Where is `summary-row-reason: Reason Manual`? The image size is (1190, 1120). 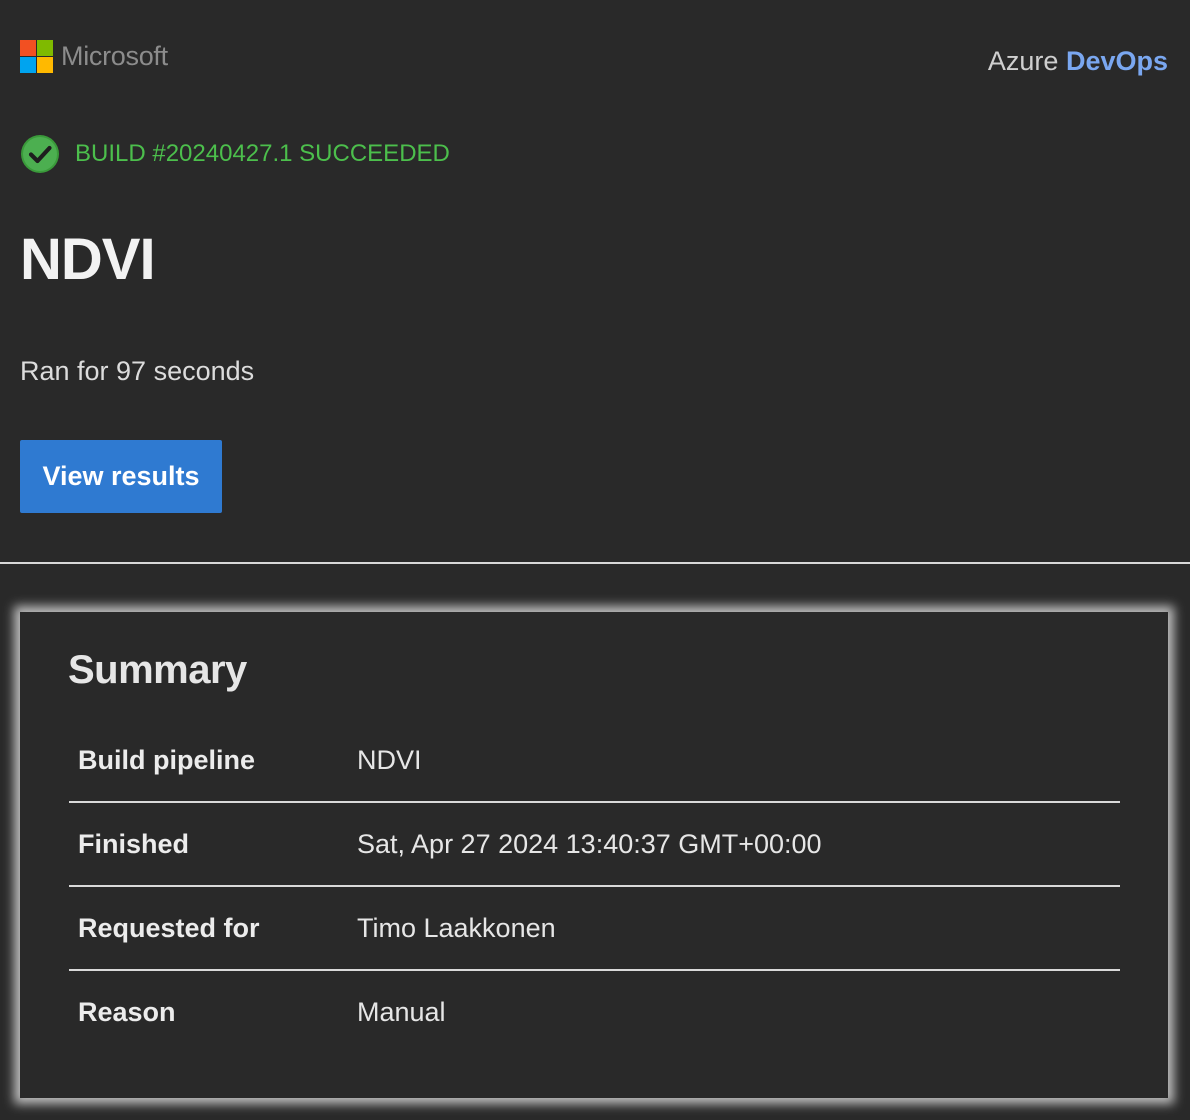 summary-row-reason: Reason Manual is located at coordinates (594, 1012).